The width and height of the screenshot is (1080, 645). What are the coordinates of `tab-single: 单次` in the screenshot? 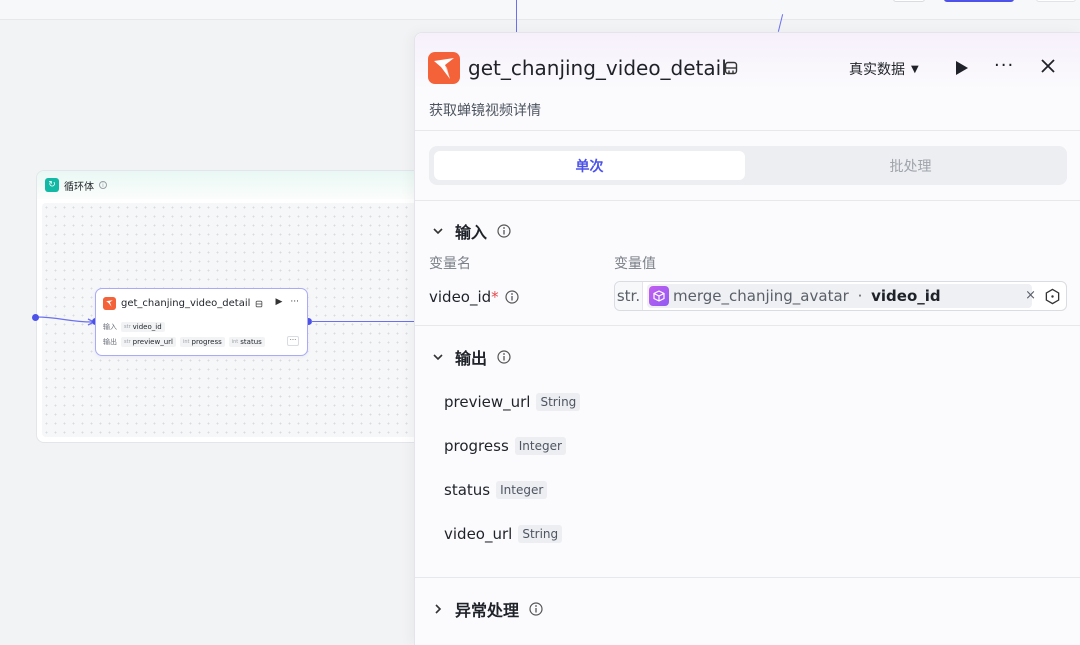 It's located at (589, 165).